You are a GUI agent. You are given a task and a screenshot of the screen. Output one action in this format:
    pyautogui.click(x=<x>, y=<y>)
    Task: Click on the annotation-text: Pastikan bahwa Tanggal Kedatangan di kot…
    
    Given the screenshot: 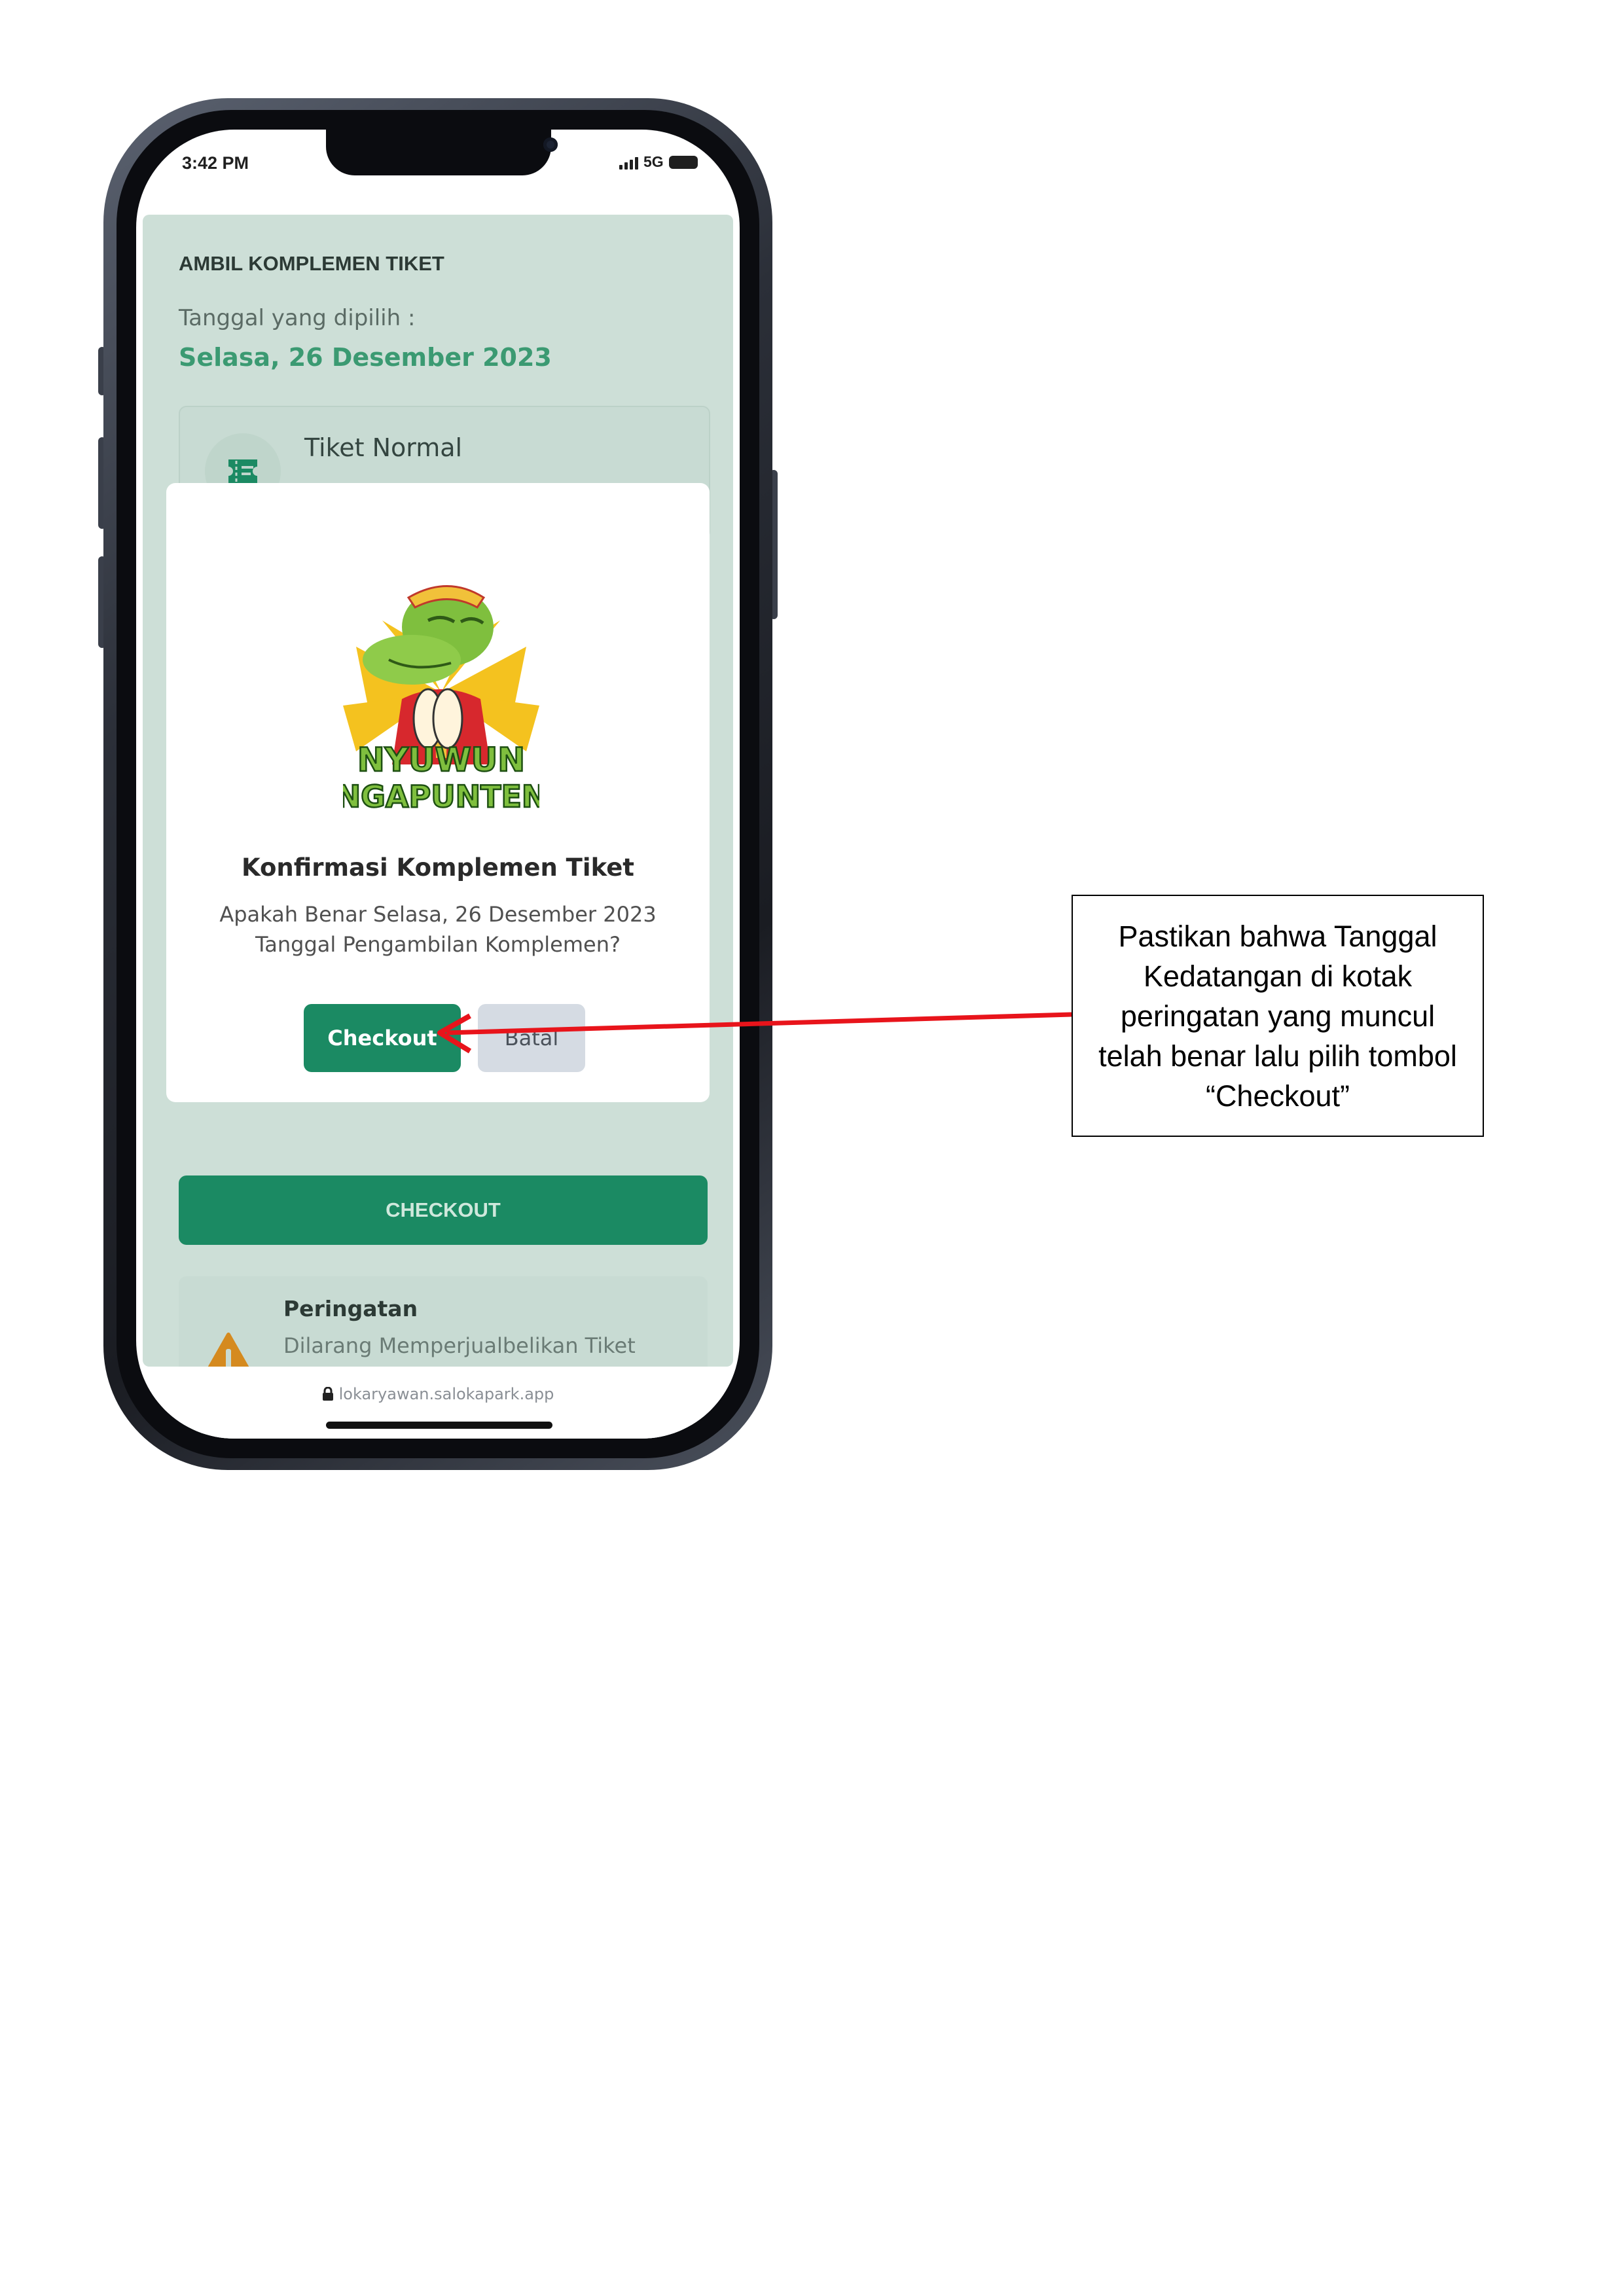 What is the action you would take?
    pyautogui.click(x=1277, y=1016)
    